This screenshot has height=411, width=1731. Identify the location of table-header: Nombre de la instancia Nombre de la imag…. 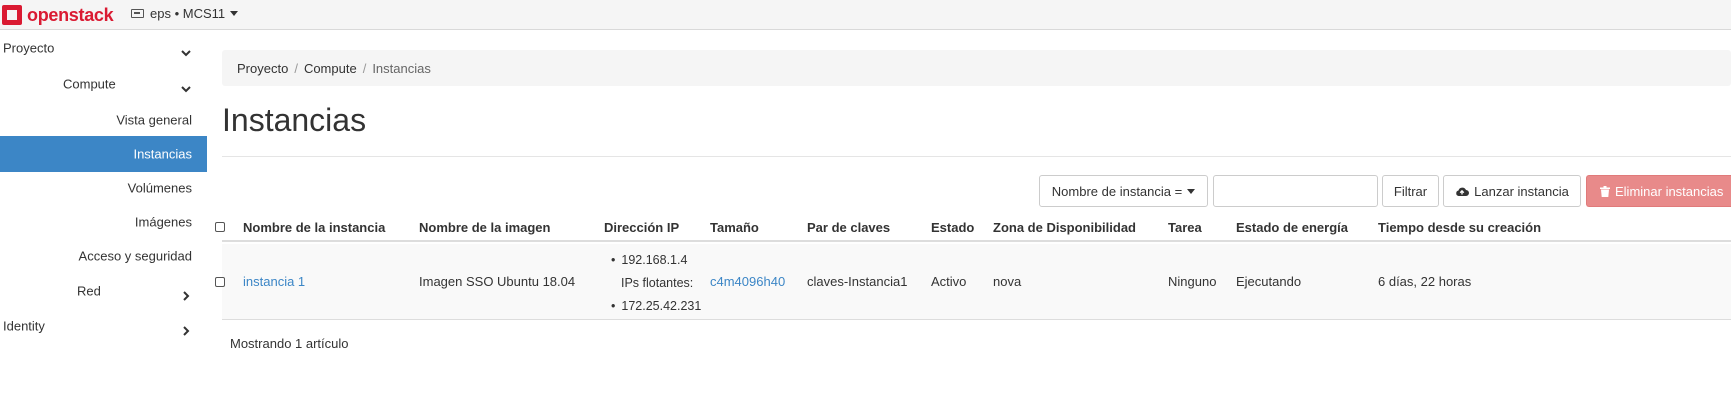
(973, 227).